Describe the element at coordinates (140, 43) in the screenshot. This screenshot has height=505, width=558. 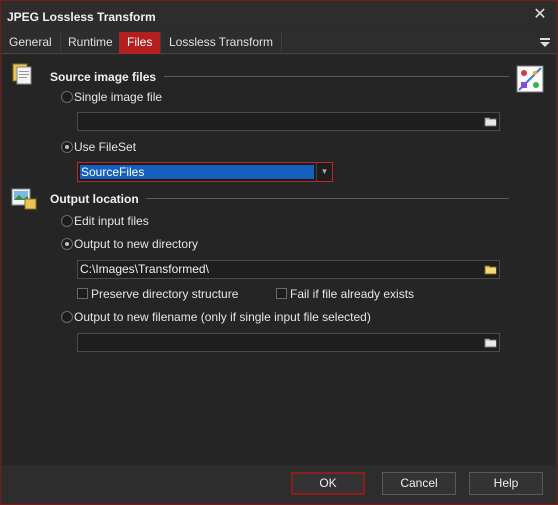
I see `tab-files: Files` at that location.